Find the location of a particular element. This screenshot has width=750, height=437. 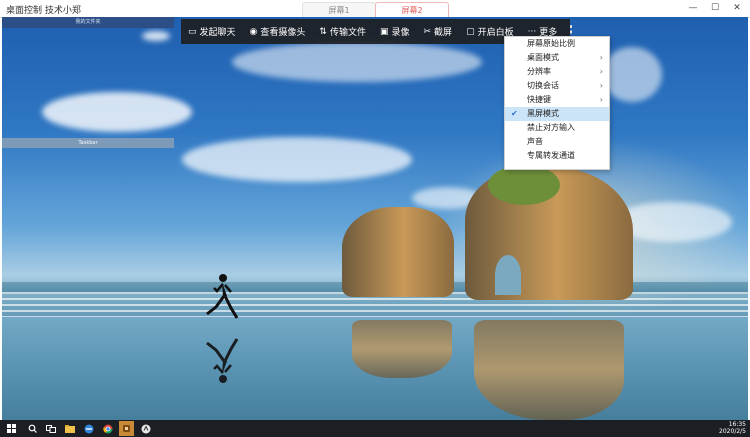

menu-item-black-screen: ✔ 黑屏模式 is located at coordinates (557, 114).